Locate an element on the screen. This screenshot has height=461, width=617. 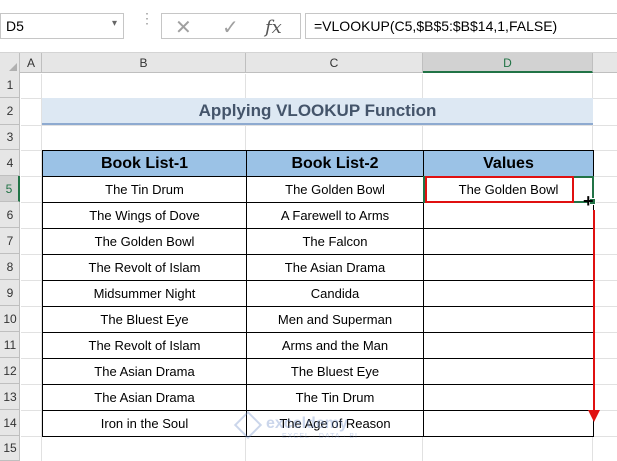
cell-c9: Candida is located at coordinates (335, 293).